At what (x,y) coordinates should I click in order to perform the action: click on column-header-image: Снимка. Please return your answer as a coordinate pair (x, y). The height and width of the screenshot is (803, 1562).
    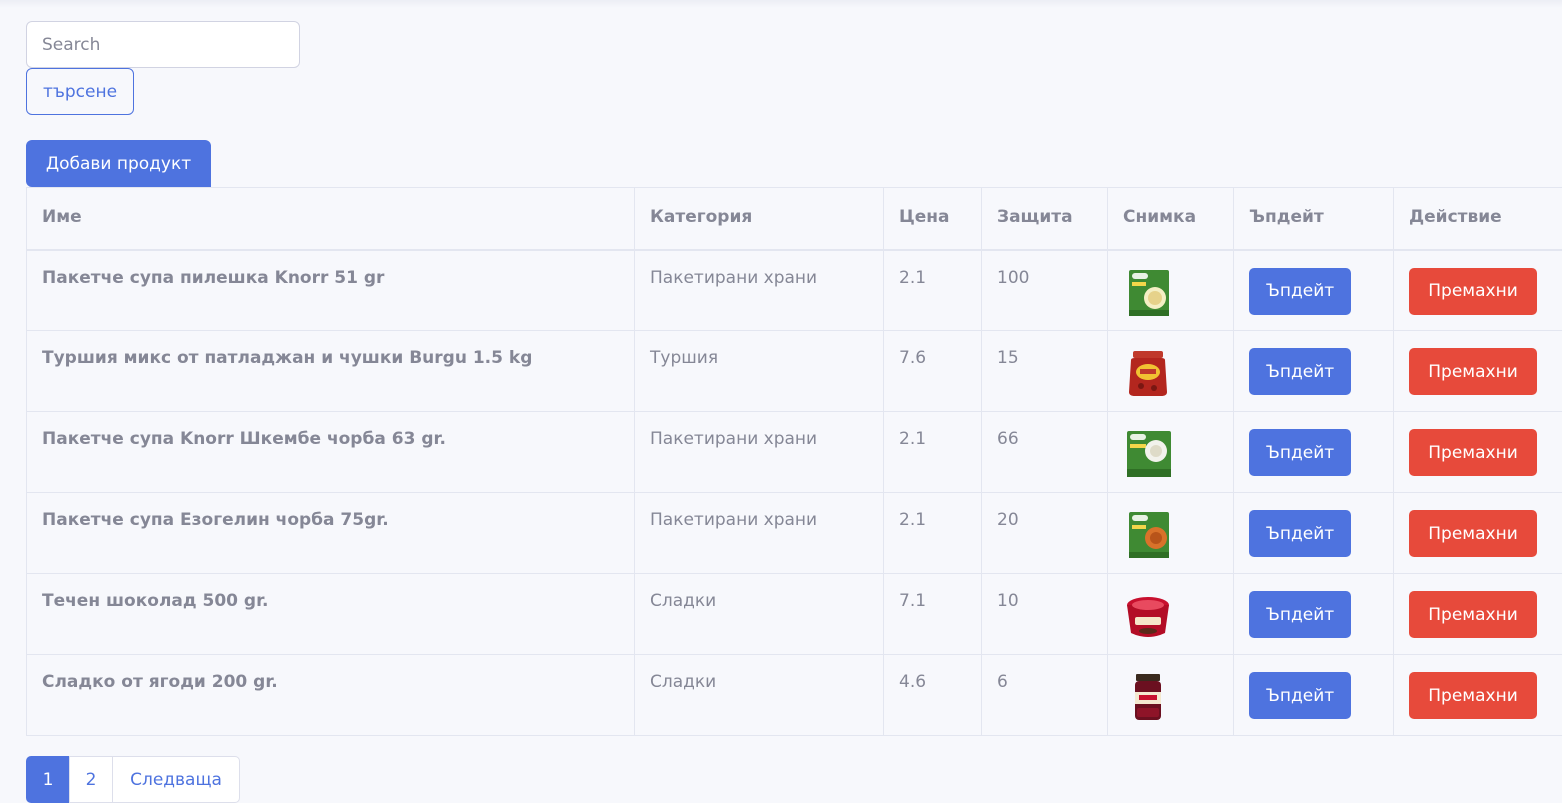
    Looking at the image, I should click on (1170, 219).